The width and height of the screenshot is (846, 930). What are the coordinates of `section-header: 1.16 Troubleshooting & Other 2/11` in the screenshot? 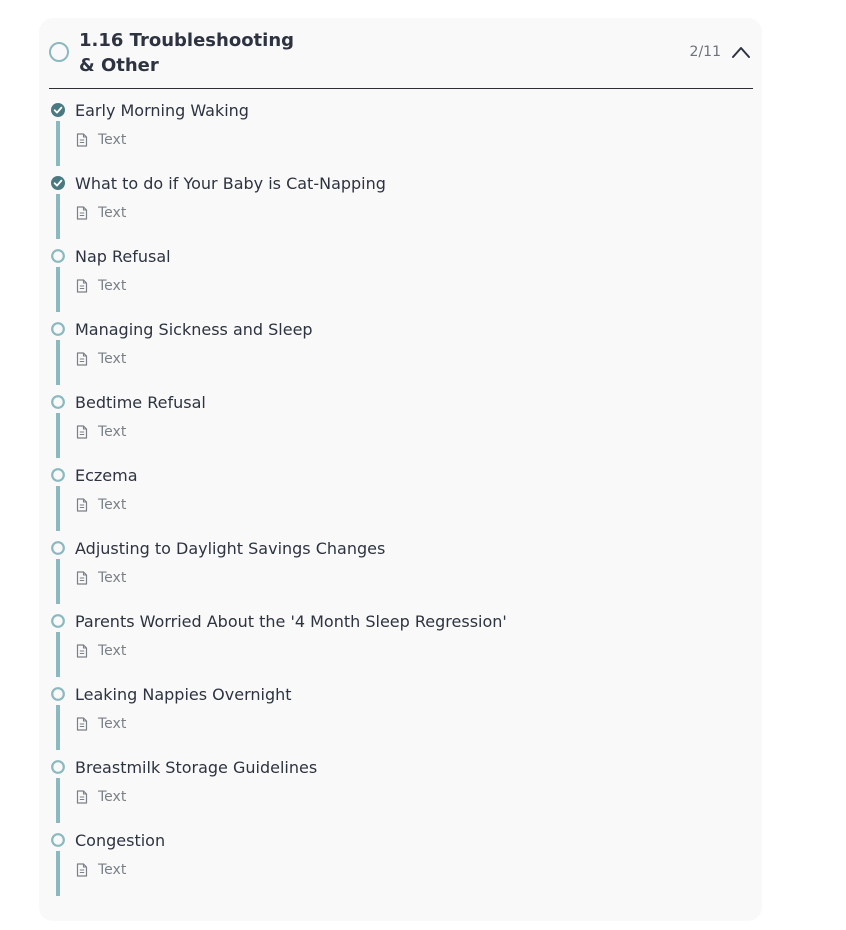 It's located at (401, 57).